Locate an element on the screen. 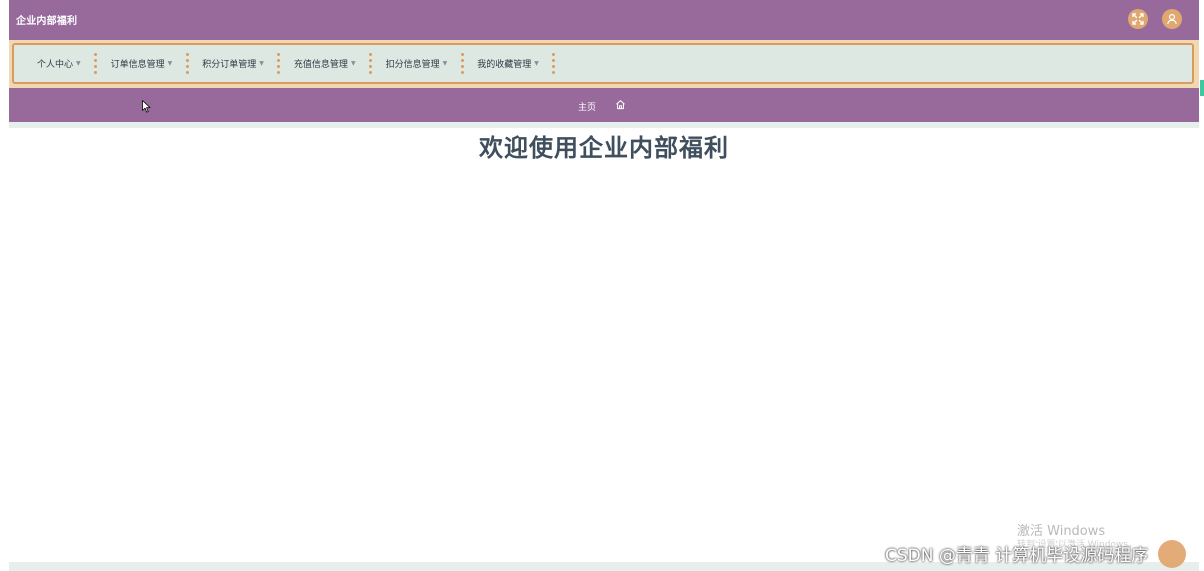 The height and width of the screenshot is (571, 1204). menu-item-deduction-info: 扣分信息管理 ▼ is located at coordinates (417, 63).